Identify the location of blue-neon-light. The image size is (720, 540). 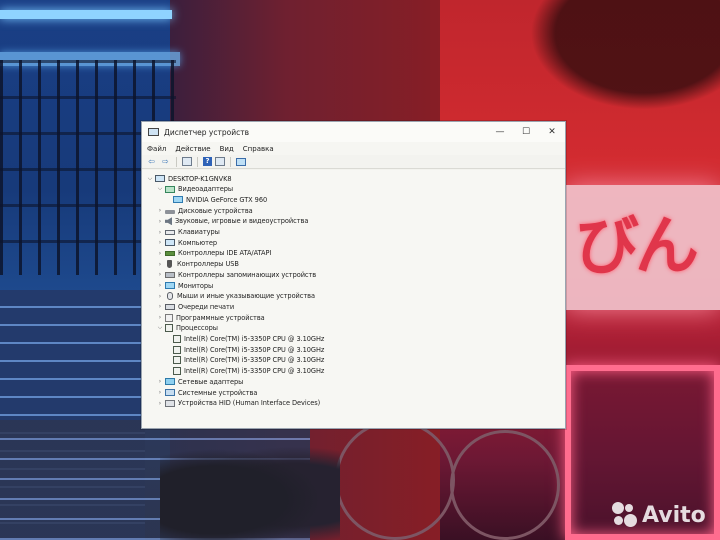
(86, 14).